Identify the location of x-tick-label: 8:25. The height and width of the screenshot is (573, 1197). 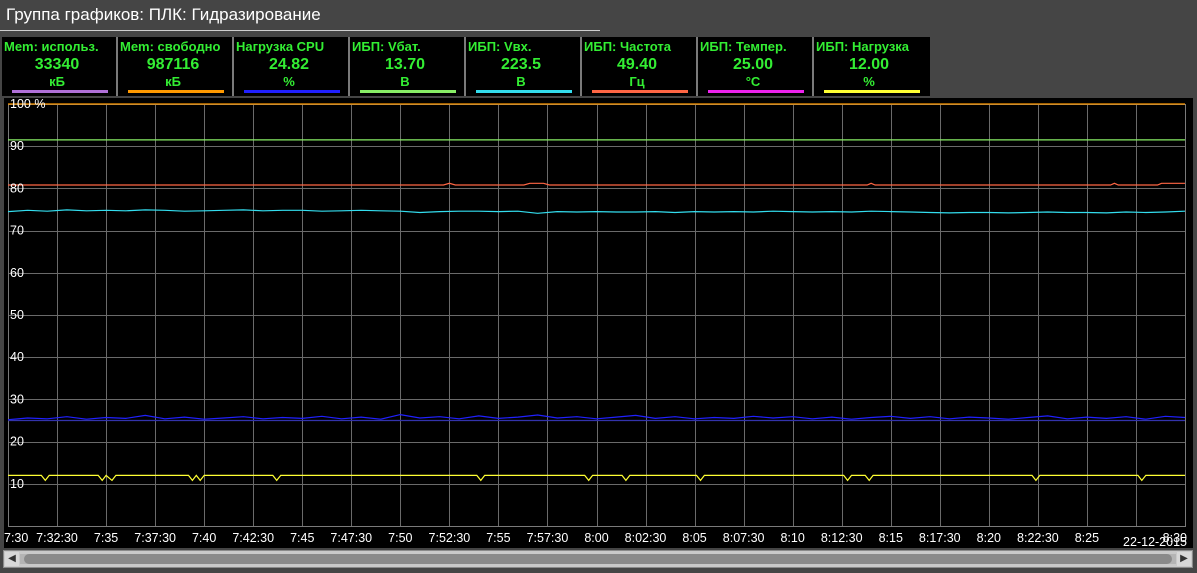
(1087, 538).